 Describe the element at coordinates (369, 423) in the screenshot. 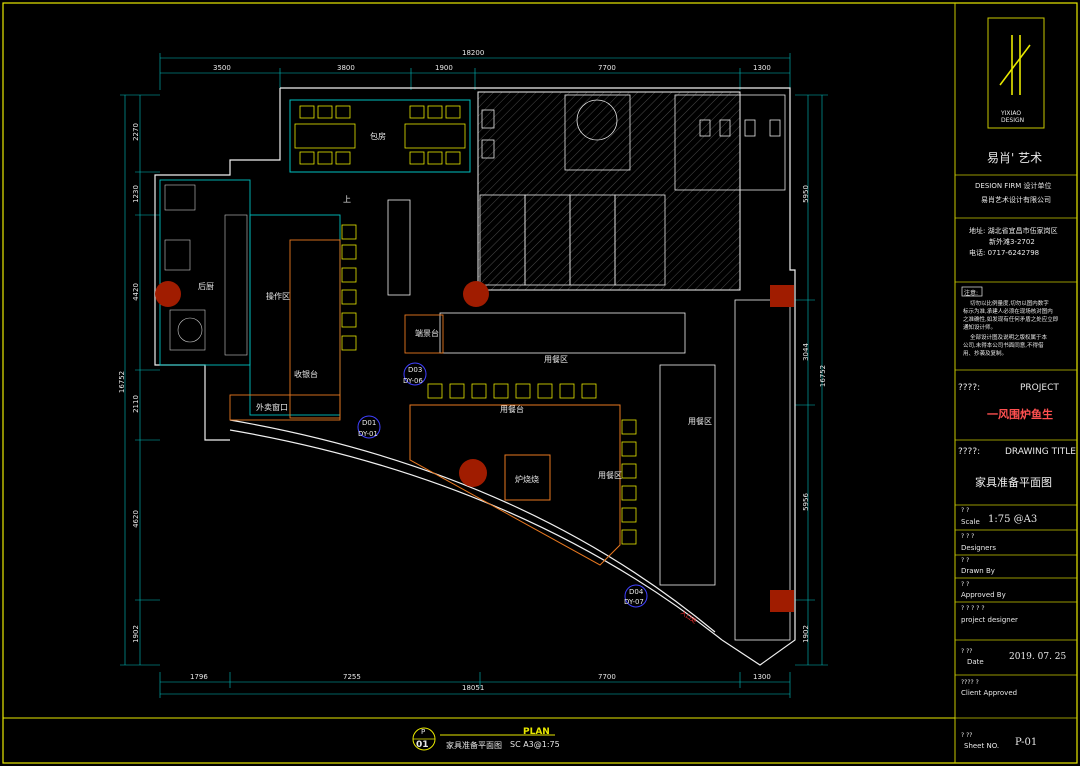

I see `marker-d01: D01` at that location.